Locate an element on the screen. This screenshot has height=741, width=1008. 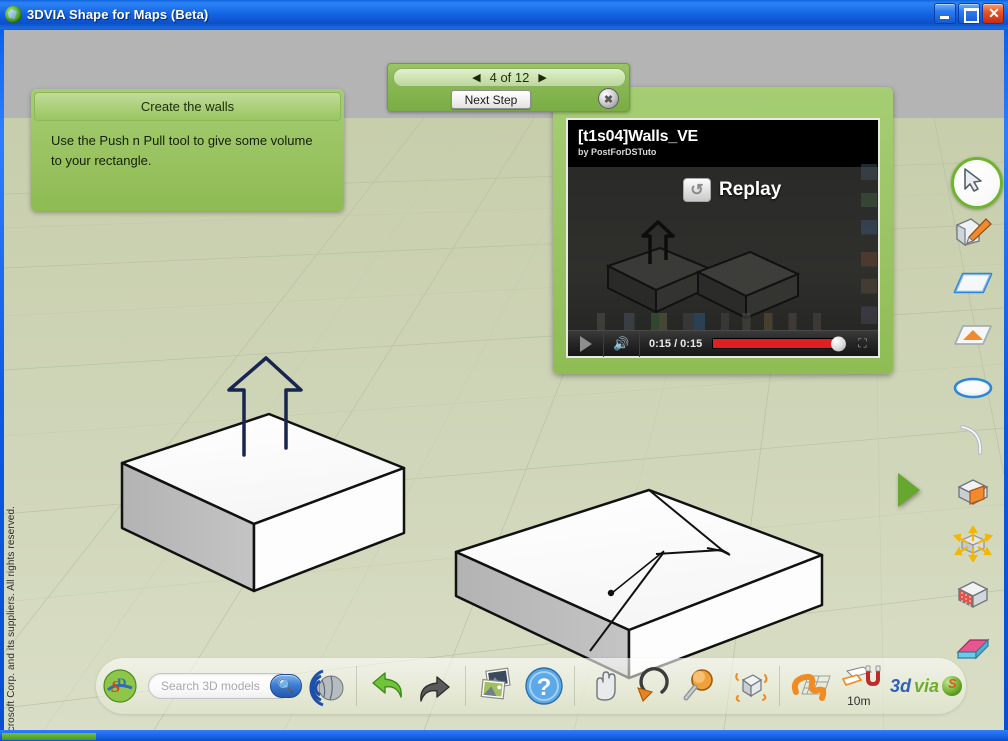
scale-icon is located at coordinates (861, 675).